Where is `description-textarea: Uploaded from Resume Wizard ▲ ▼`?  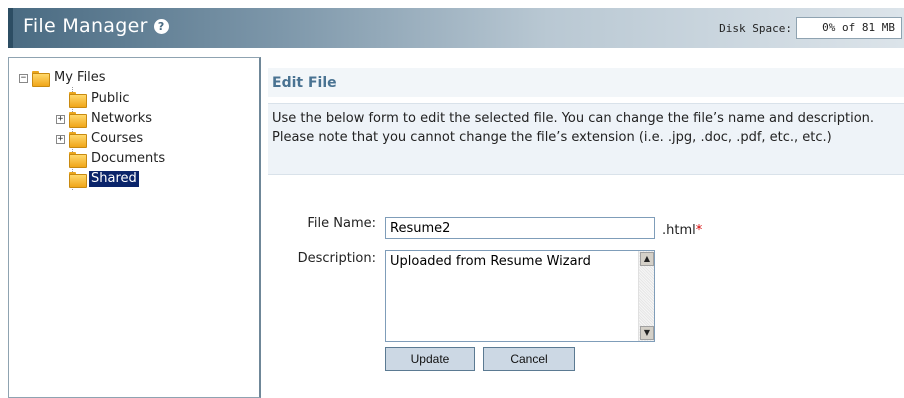
description-textarea: Uploaded from Resume Wizard ▲ ▼ is located at coordinates (520, 296).